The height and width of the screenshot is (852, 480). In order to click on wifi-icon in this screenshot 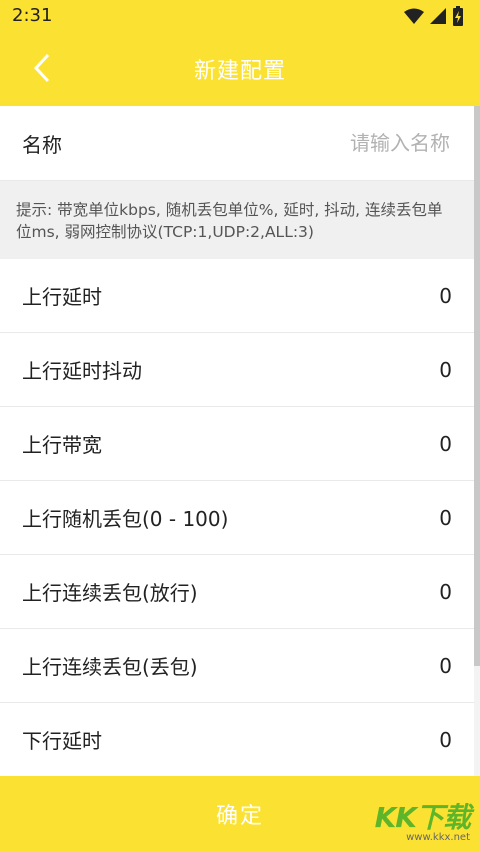, I will do `click(414, 16)`.